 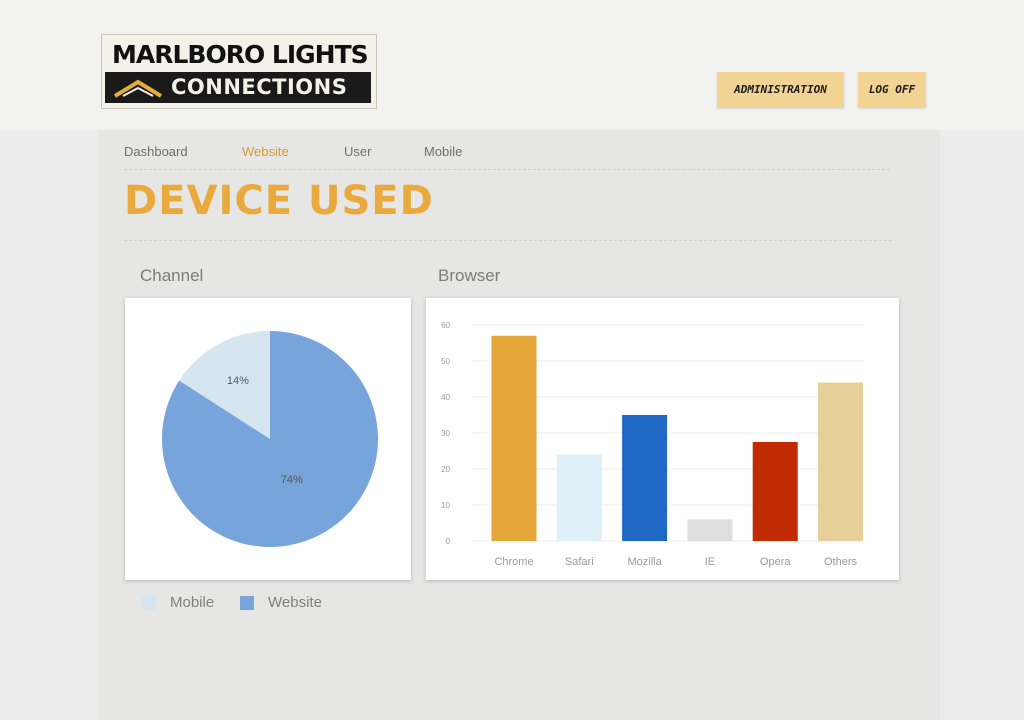 What do you see at coordinates (445, 469) in the screenshot?
I see `y-tick-label: 20` at bounding box center [445, 469].